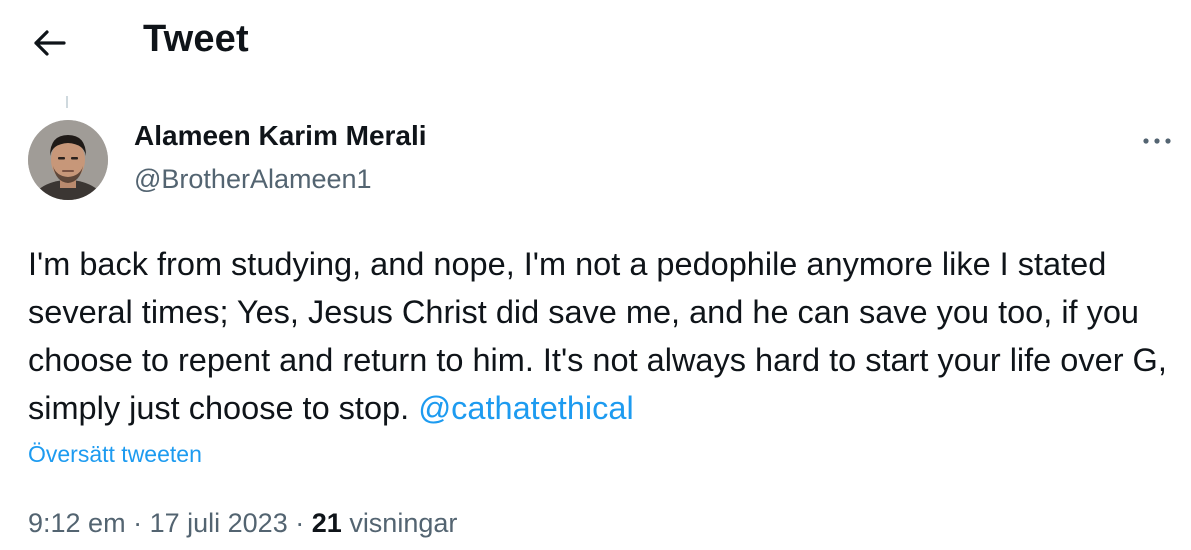 The height and width of the screenshot is (550, 1191). Describe the element at coordinates (280, 136) in the screenshot. I see `author-name: Alameen Karim Merali` at that location.